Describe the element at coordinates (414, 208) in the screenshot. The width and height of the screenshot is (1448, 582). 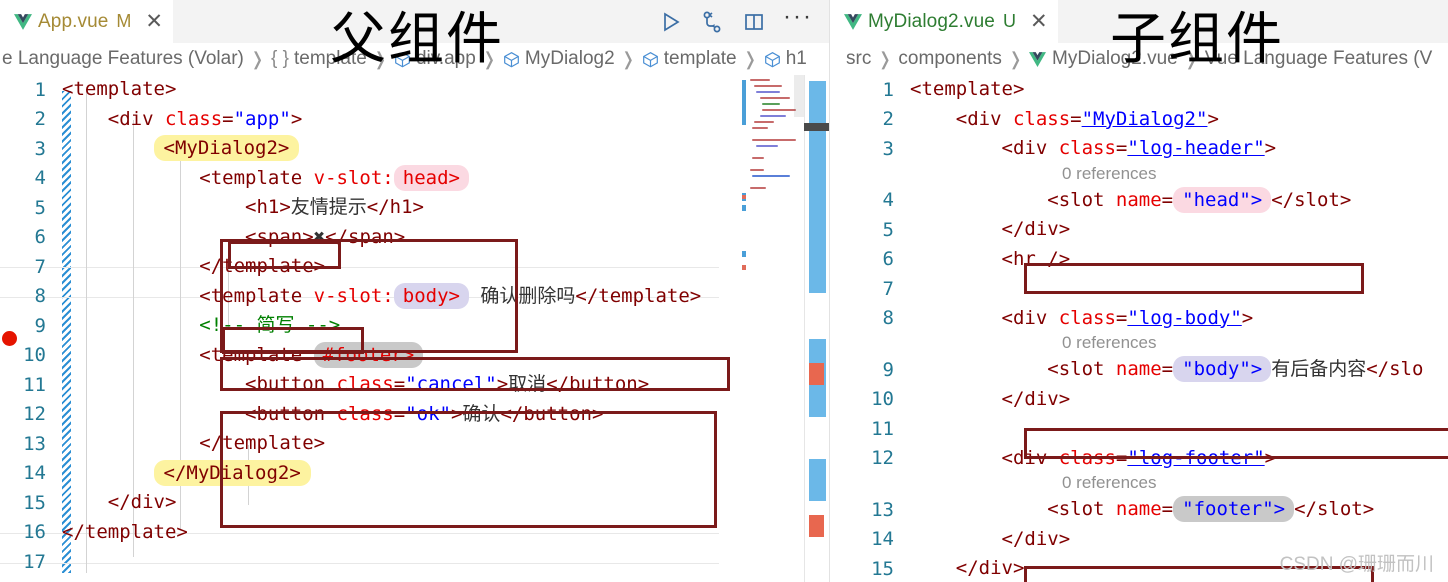
I see `code-line: 5 <h1>友情提示</h1>` at that location.